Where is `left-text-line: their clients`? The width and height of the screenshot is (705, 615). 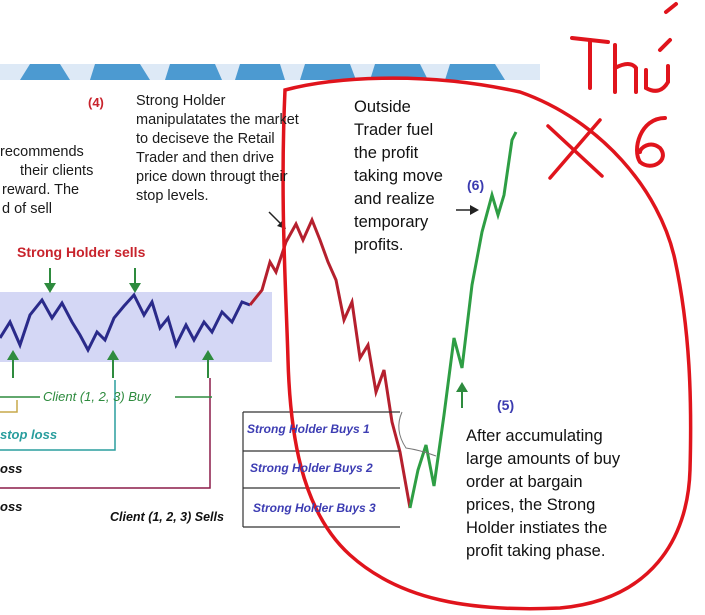 left-text-line: their clients is located at coordinates (57, 171).